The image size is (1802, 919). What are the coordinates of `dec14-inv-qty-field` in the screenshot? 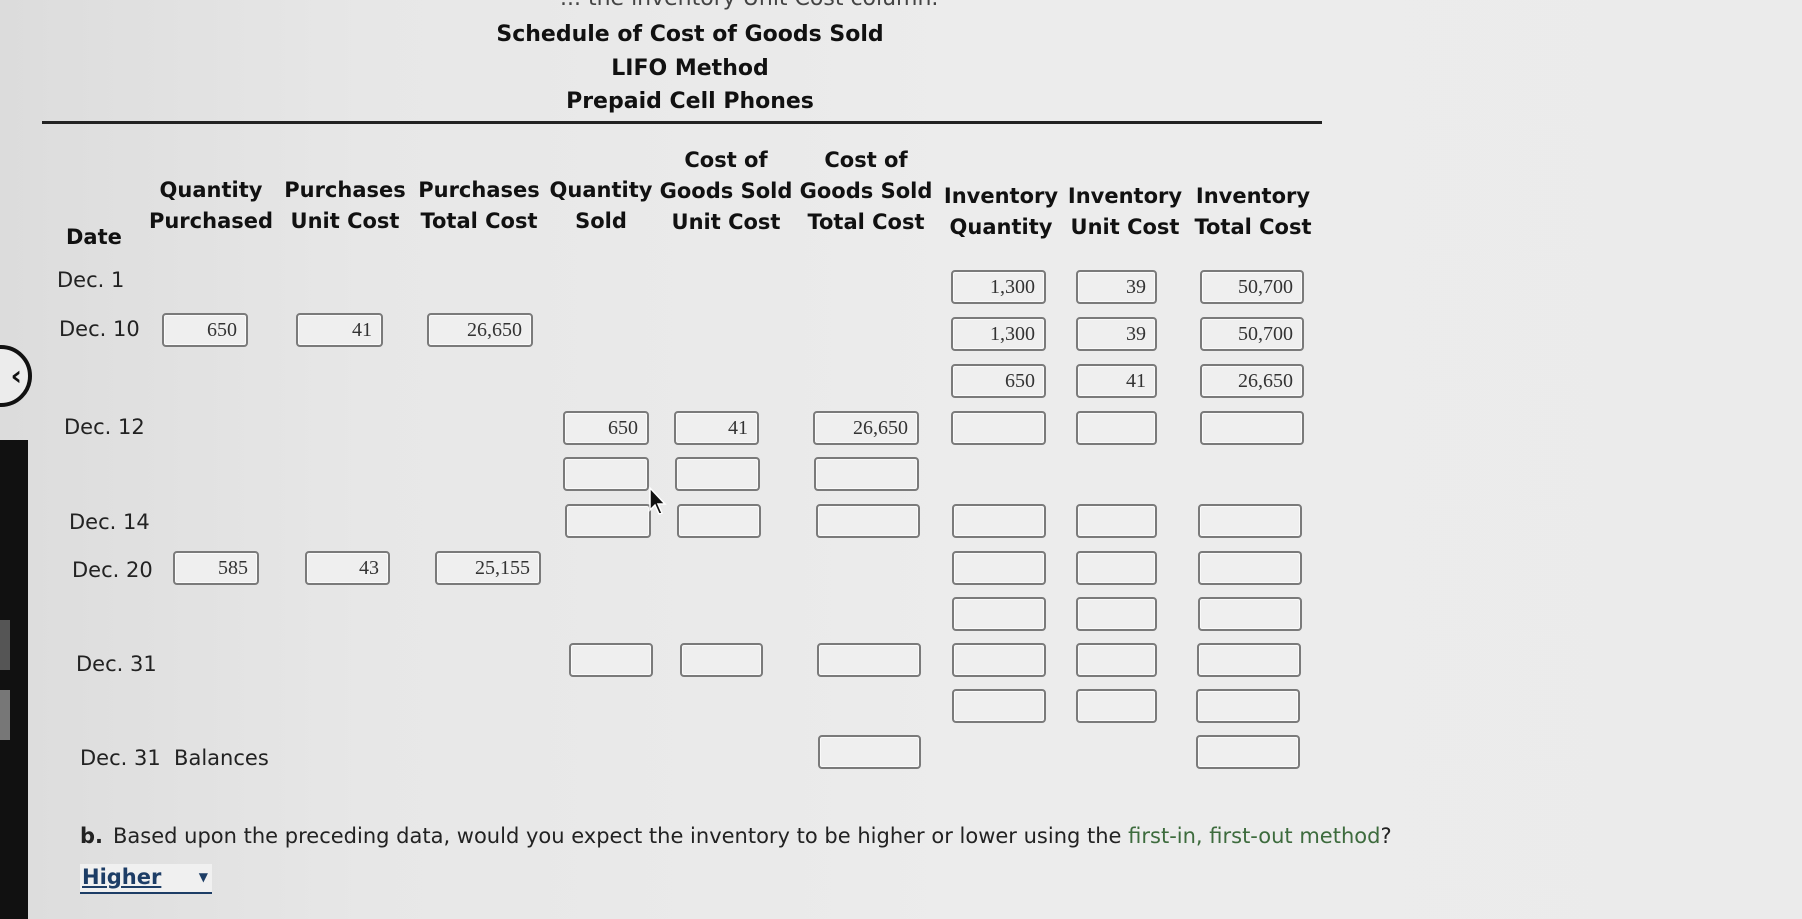 It's located at (999, 521).